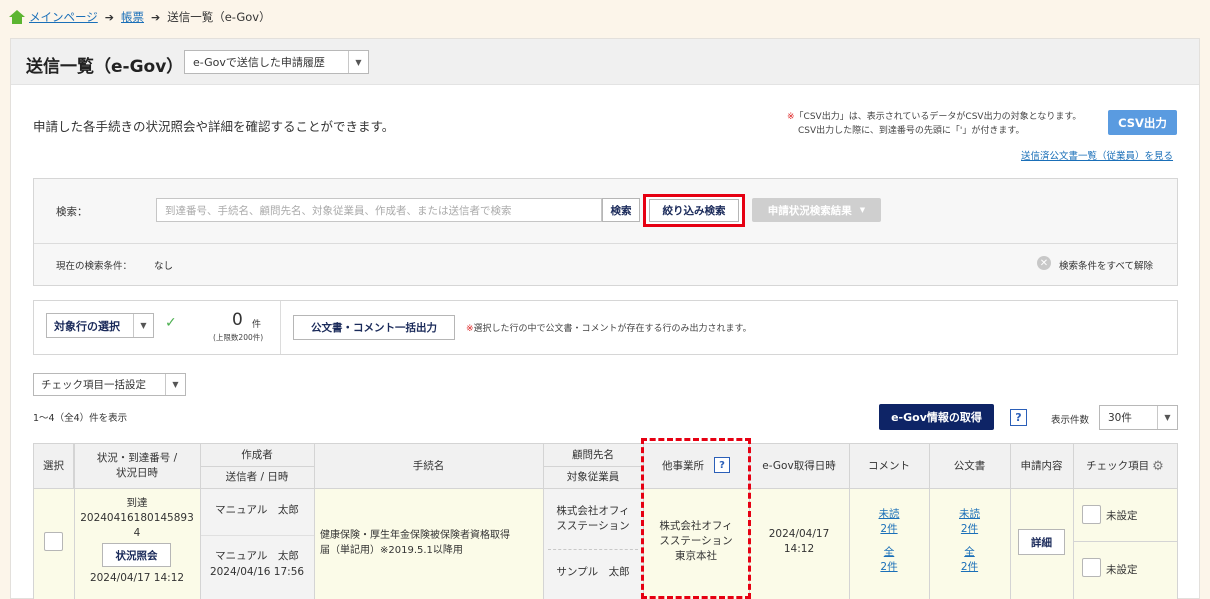 The width and height of the screenshot is (1210, 599). What do you see at coordinates (621, 210) in the screenshot?
I see `search-button: 検索` at bounding box center [621, 210].